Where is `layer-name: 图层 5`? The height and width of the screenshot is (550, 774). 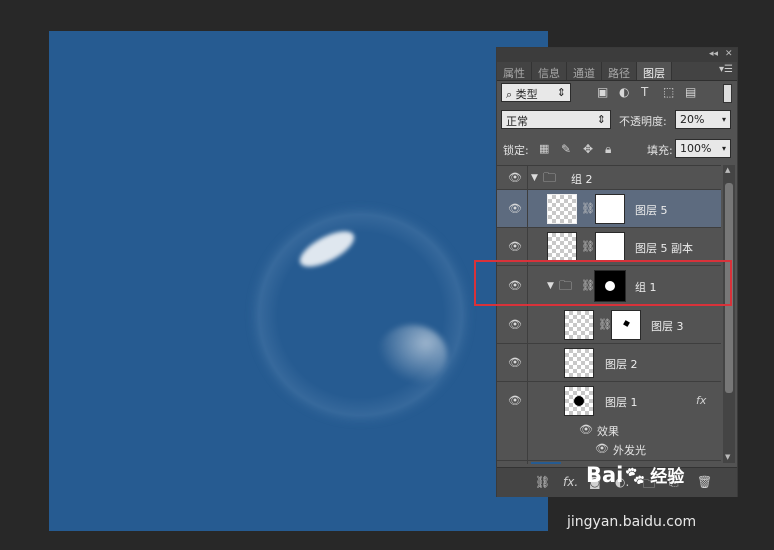
layer-name: 图层 5 is located at coordinates (651, 210).